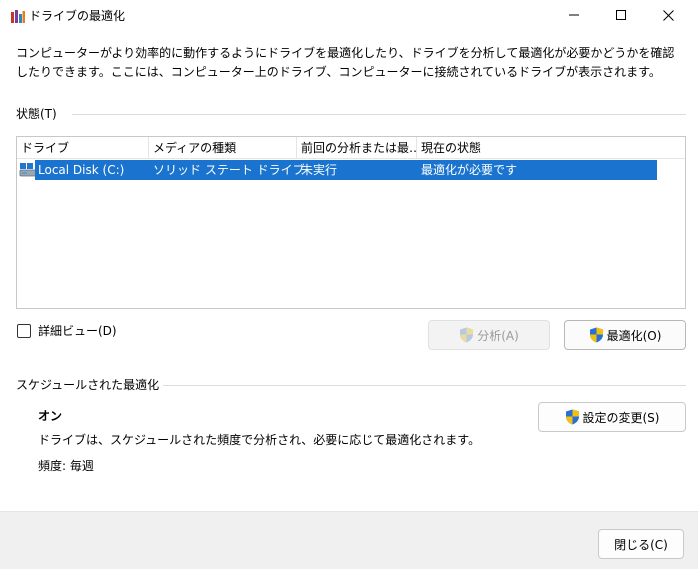 The width and height of the screenshot is (698, 569). I want to click on analyze-button-label: 分析(A), so click(498, 335).